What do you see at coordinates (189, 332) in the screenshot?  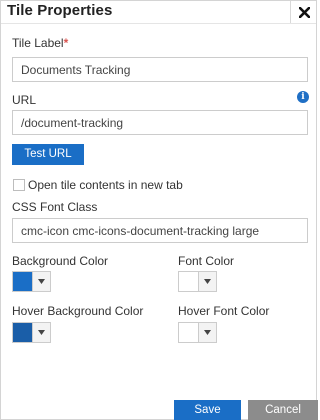 I see `hover-font-color-swatch` at bounding box center [189, 332].